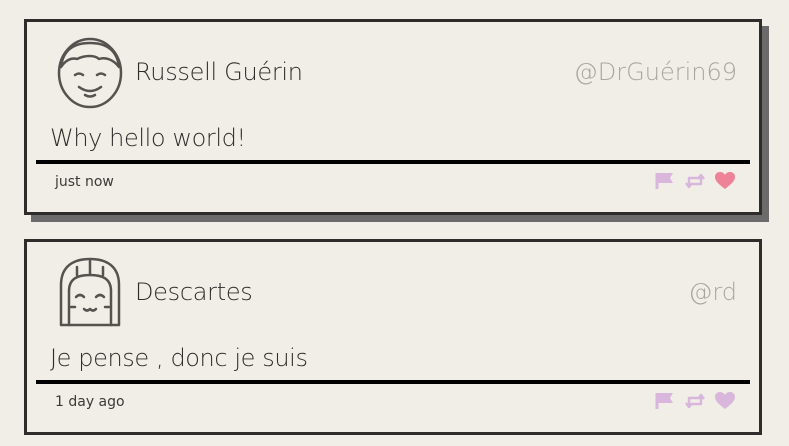 The image size is (789, 446). Describe the element at coordinates (90, 73) in the screenshot. I see `man-face-icon` at that location.